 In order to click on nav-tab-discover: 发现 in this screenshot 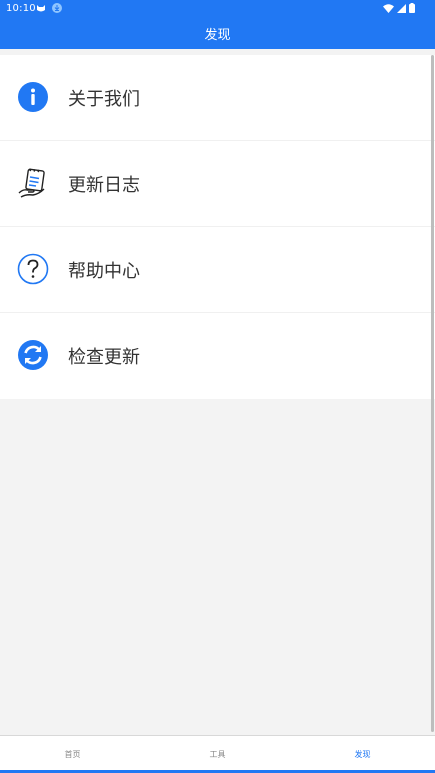, I will do `click(362, 754)`.